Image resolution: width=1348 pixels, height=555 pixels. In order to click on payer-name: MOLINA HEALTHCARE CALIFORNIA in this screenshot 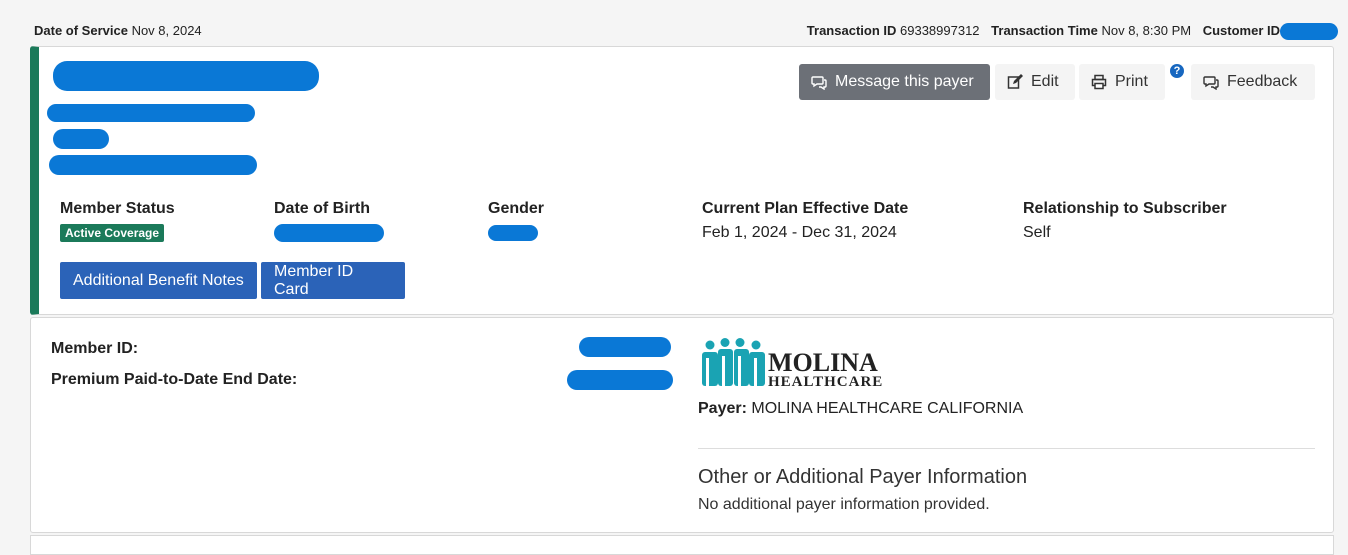, I will do `click(887, 408)`.